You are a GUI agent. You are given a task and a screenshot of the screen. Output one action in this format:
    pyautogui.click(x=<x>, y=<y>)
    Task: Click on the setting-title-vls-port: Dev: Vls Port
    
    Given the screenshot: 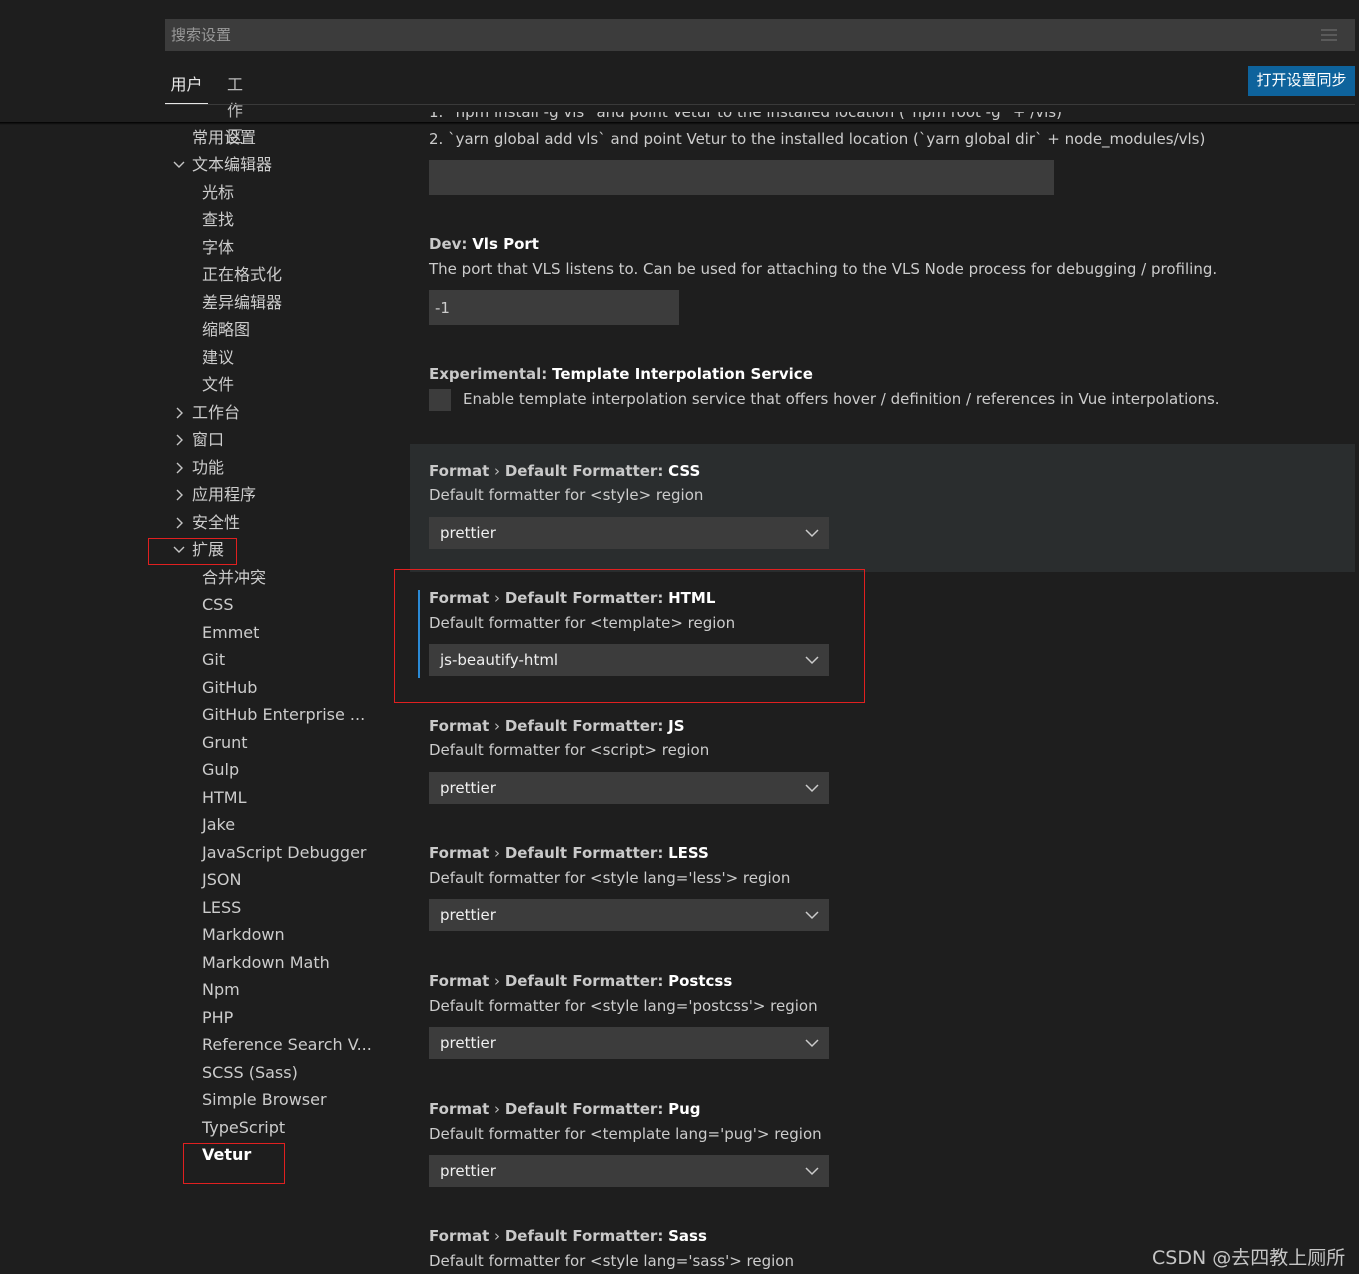 What is the action you would take?
    pyautogui.click(x=484, y=244)
    